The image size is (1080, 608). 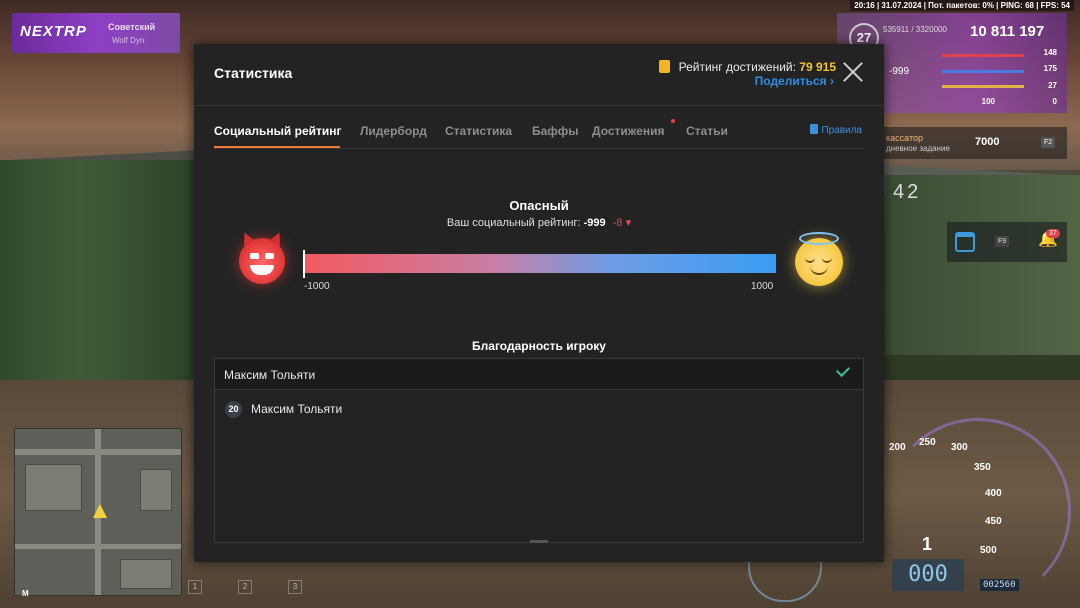 I want to click on tab-buffs: Баффы, so click(x=555, y=131).